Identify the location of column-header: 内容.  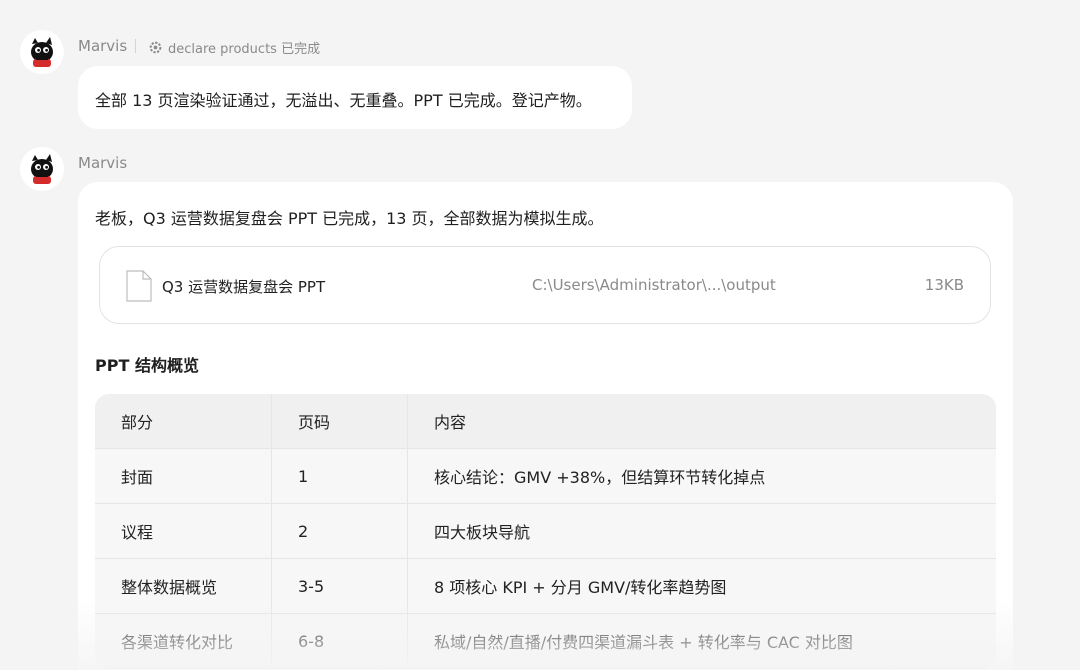
(450, 422).